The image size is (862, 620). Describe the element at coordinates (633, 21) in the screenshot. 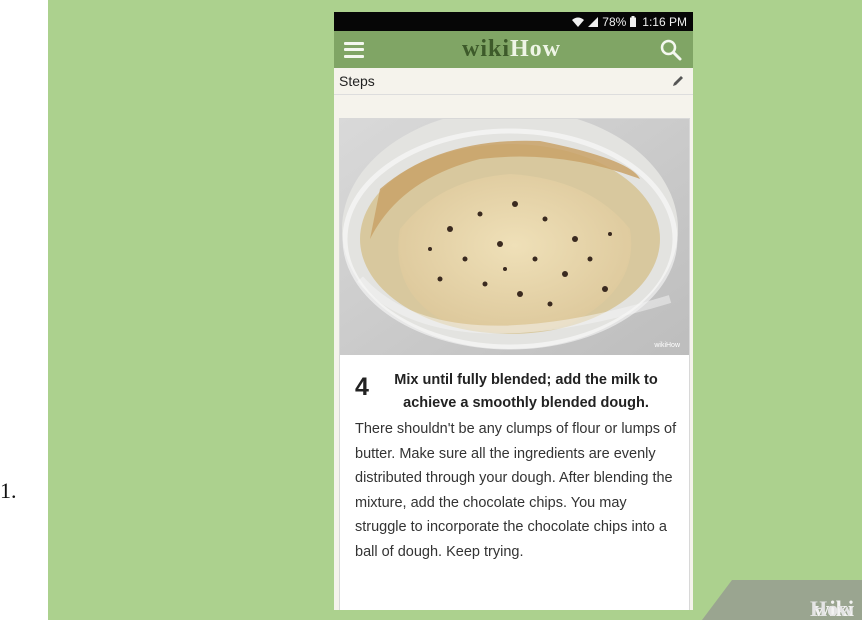

I see `battery-icon` at that location.